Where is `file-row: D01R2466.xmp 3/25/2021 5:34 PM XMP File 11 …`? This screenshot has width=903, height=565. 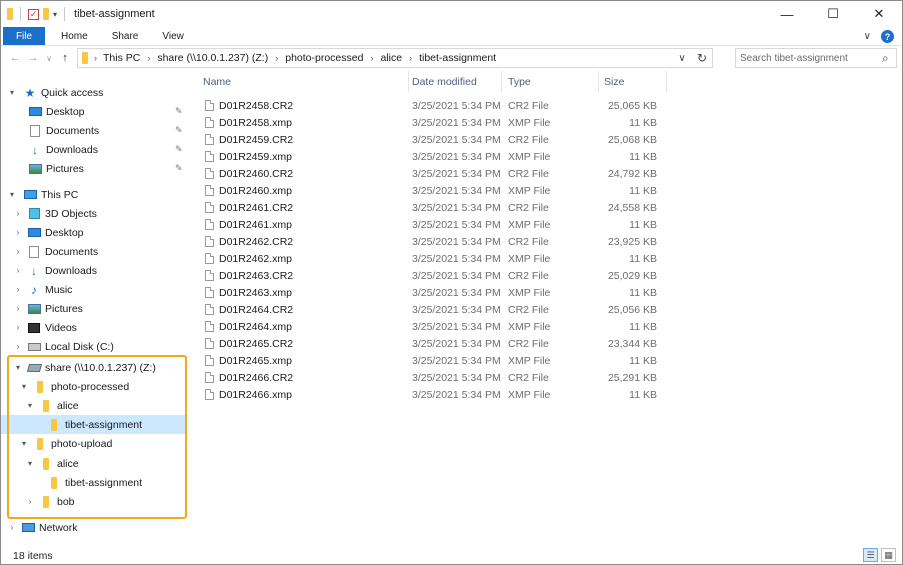
file-row: D01R2466.xmp 3/25/2021 5:34 PM XMP File 11 … is located at coordinates (436, 394).